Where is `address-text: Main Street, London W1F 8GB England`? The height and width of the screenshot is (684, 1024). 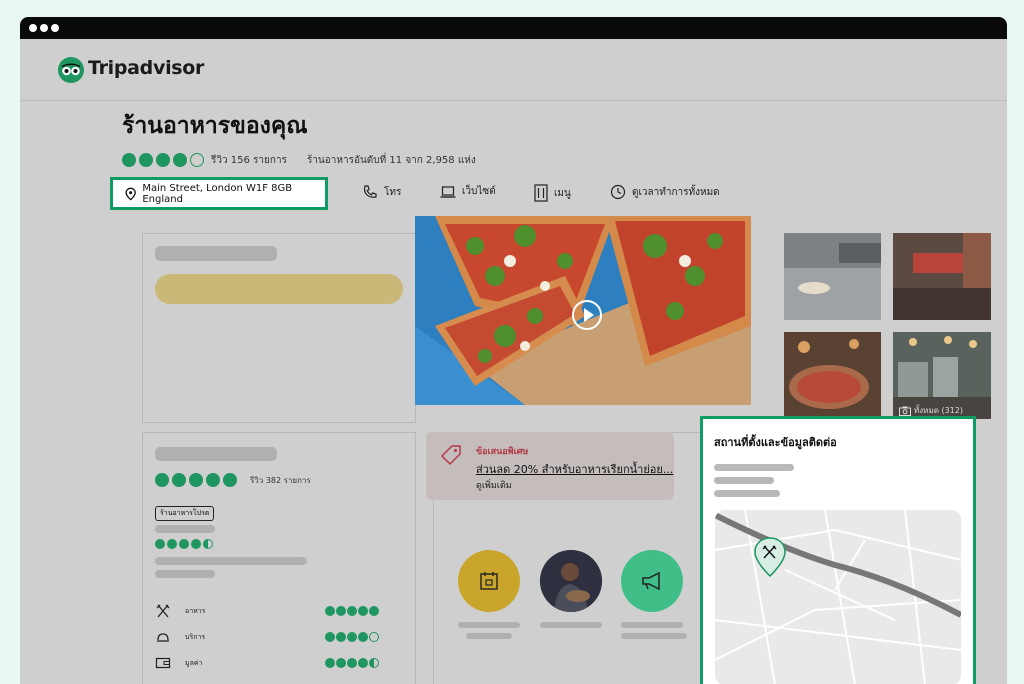
address-text: Main Street, London W1F 8GB England is located at coordinates (217, 193).